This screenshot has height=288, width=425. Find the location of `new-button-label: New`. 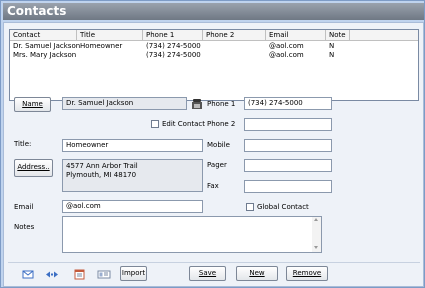

new-button-label: New is located at coordinates (257, 273).